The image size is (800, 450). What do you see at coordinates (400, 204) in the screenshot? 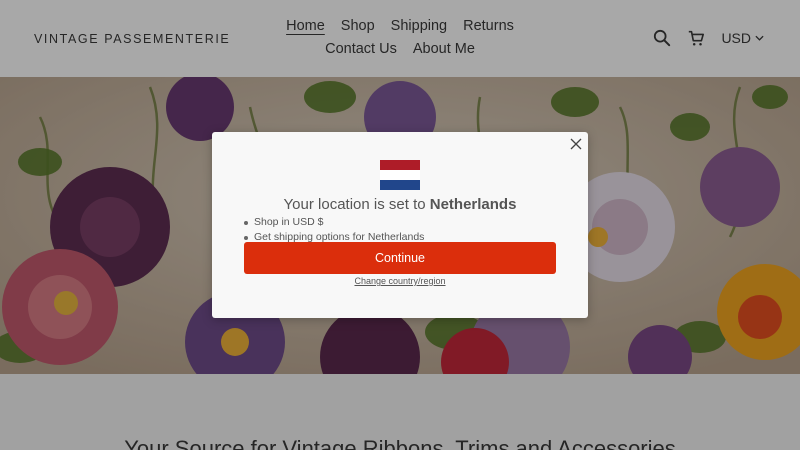
I see `location-title: Your location is set to Netherlands` at bounding box center [400, 204].